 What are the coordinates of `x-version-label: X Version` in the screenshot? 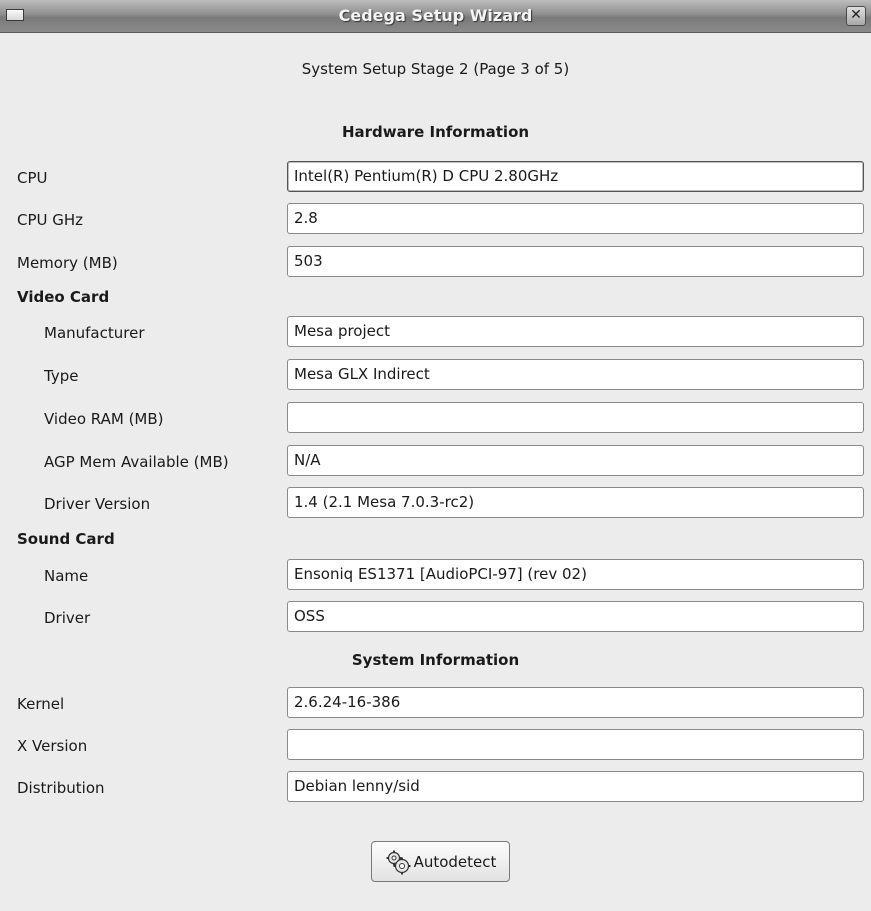 It's located at (52, 746).